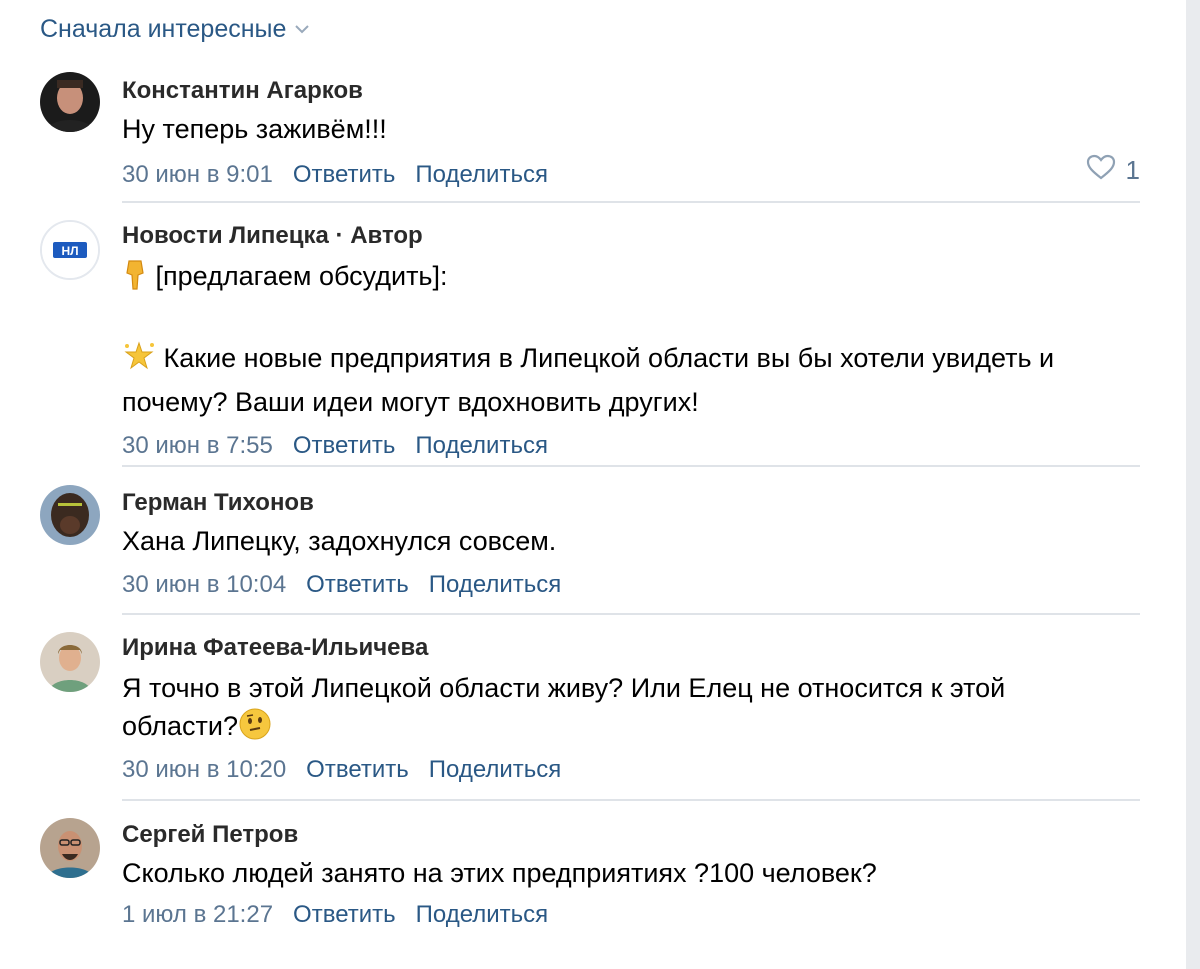 The height and width of the screenshot is (969, 1200). What do you see at coordinates (139, 362) in the screenshot?
I see `sparkle-star-icon` at bounding box center [139, 362].